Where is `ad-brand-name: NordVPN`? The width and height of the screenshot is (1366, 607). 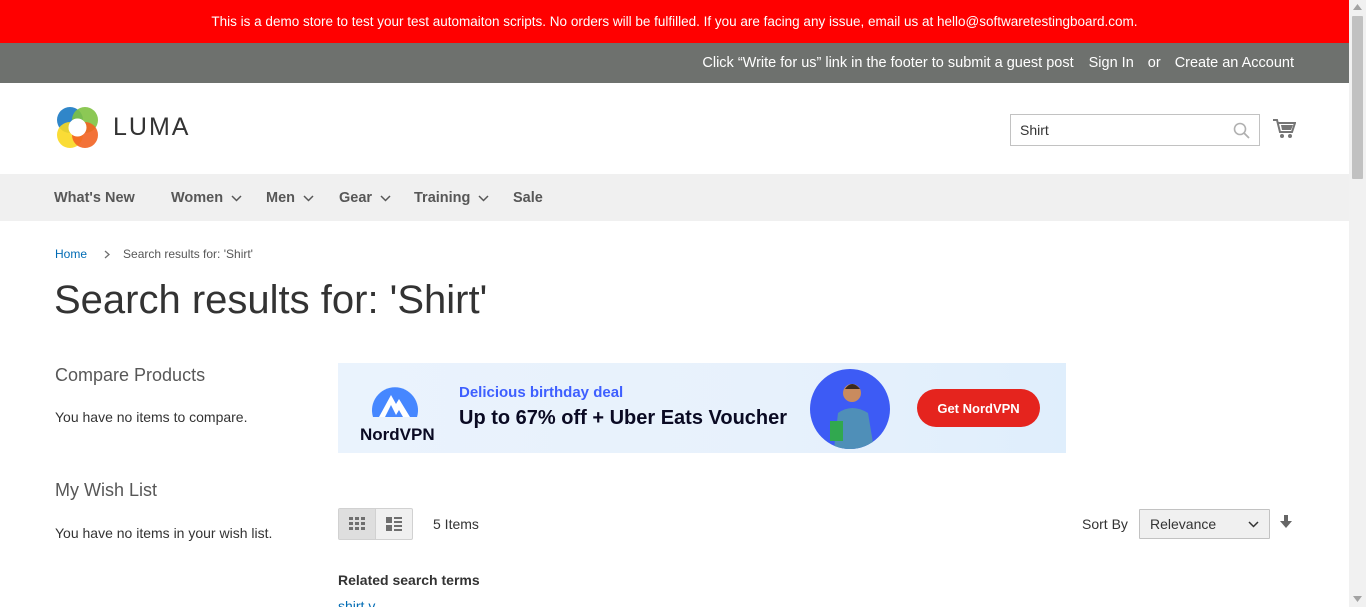
ad-brand-name: NordVPN is located at coordinates (397, 434).